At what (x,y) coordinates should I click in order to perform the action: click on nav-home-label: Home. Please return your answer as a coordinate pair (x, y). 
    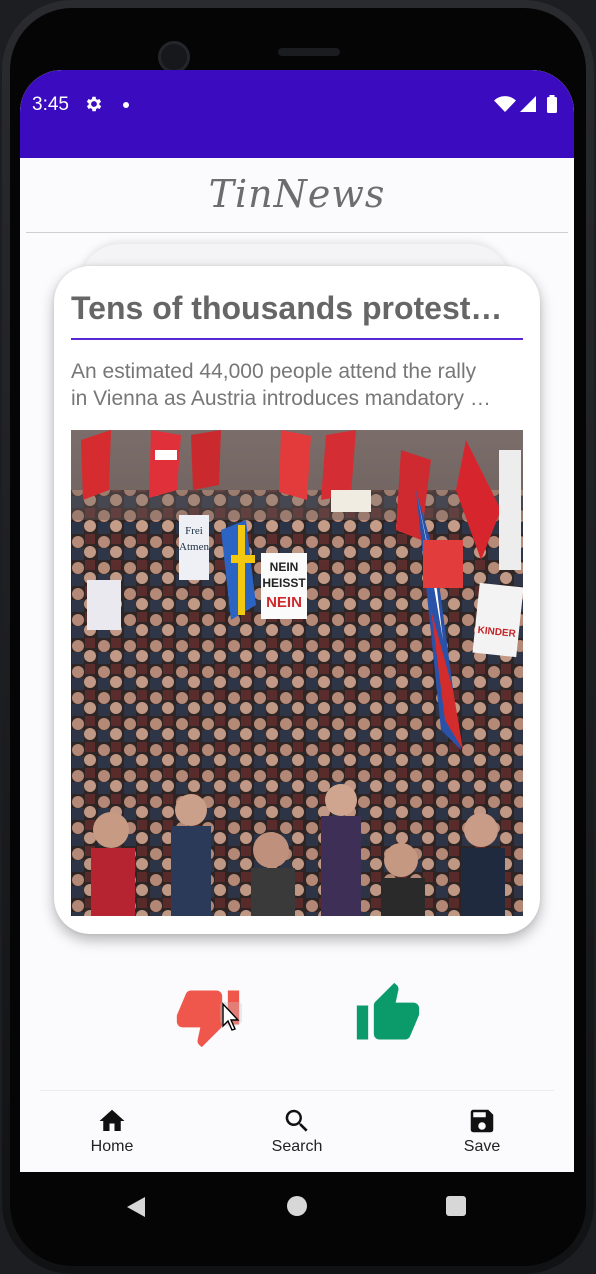
    Looking at the image, I should click on (112, 1146).